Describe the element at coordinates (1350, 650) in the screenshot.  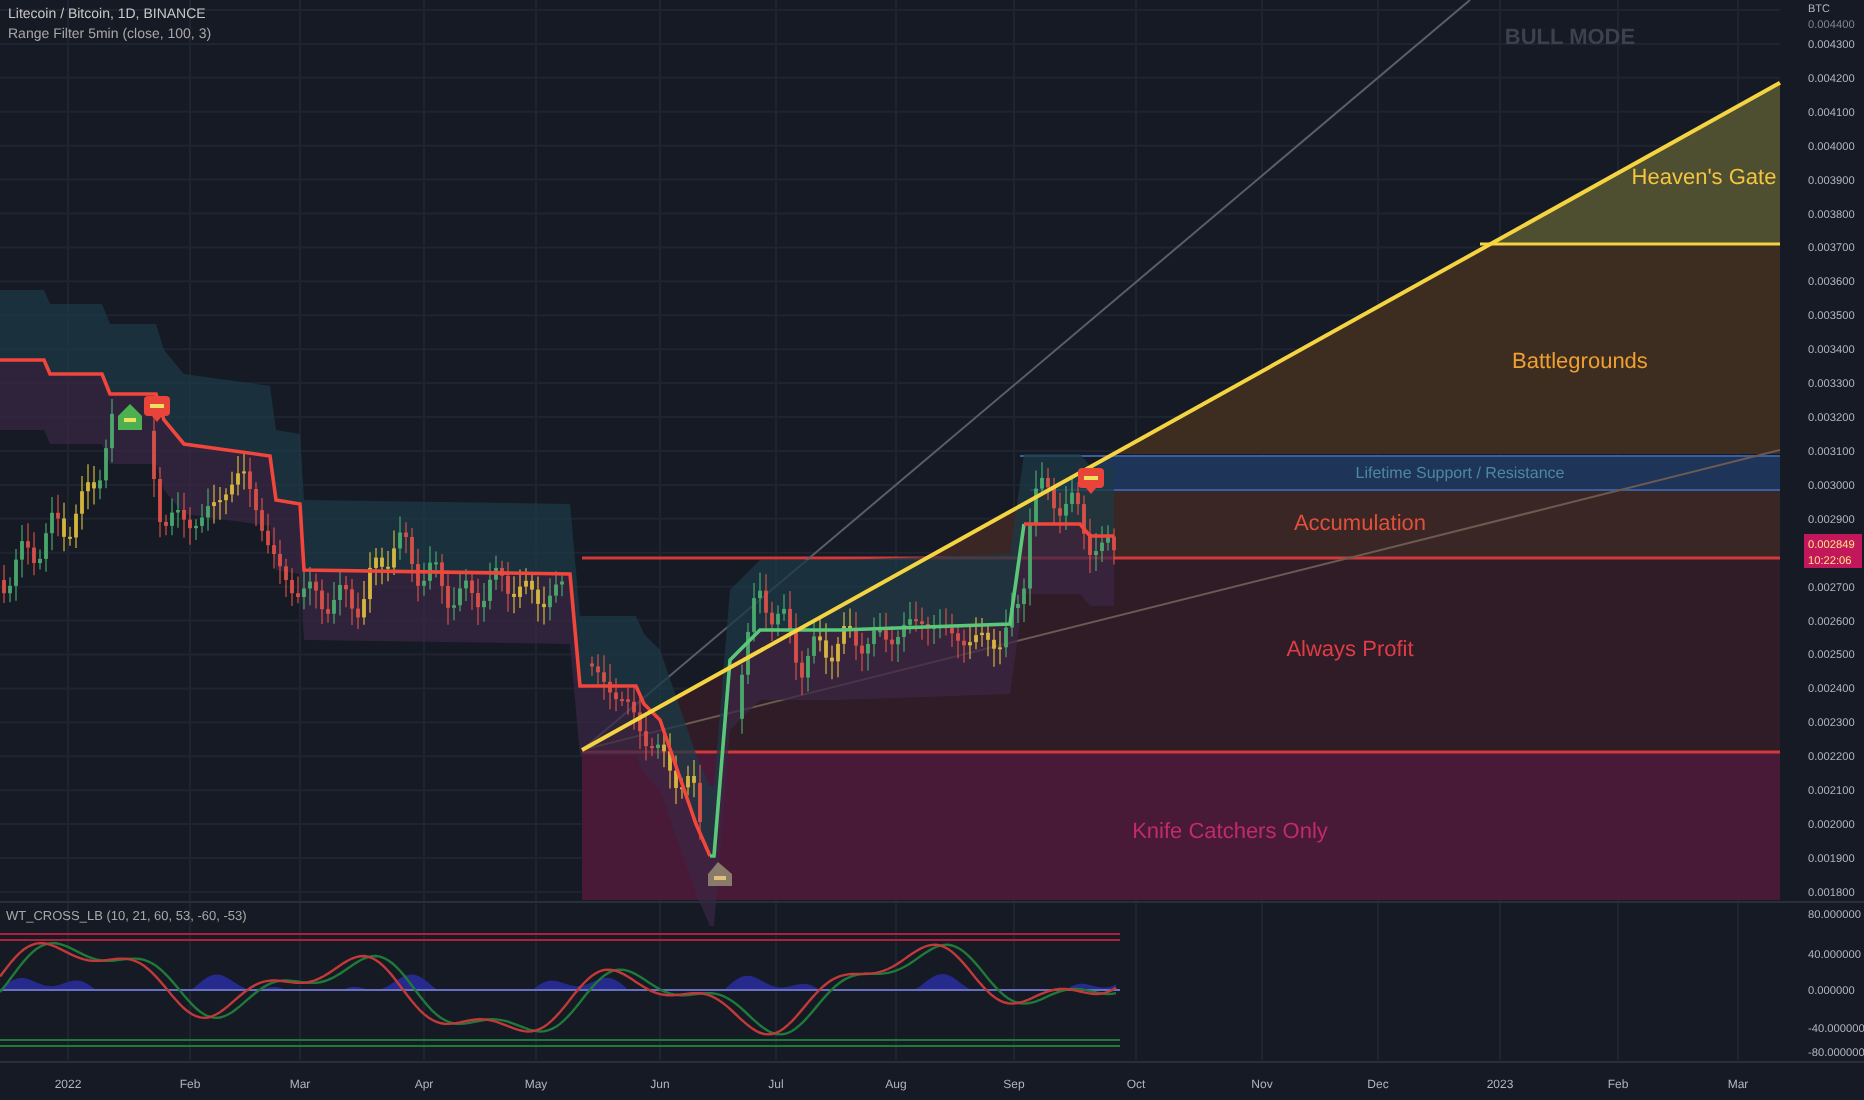
I see `zone-label: Always Profit` at that location.